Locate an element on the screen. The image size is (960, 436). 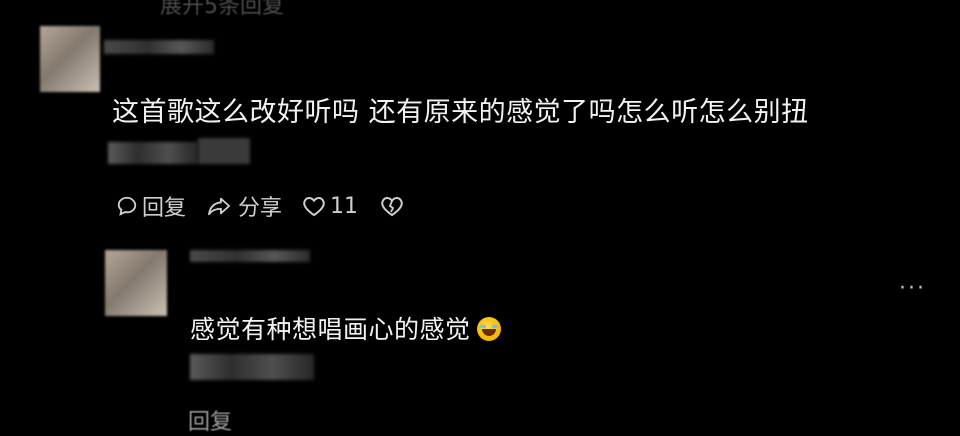
reply-label: 回复 is located at coordinates (164, 208).